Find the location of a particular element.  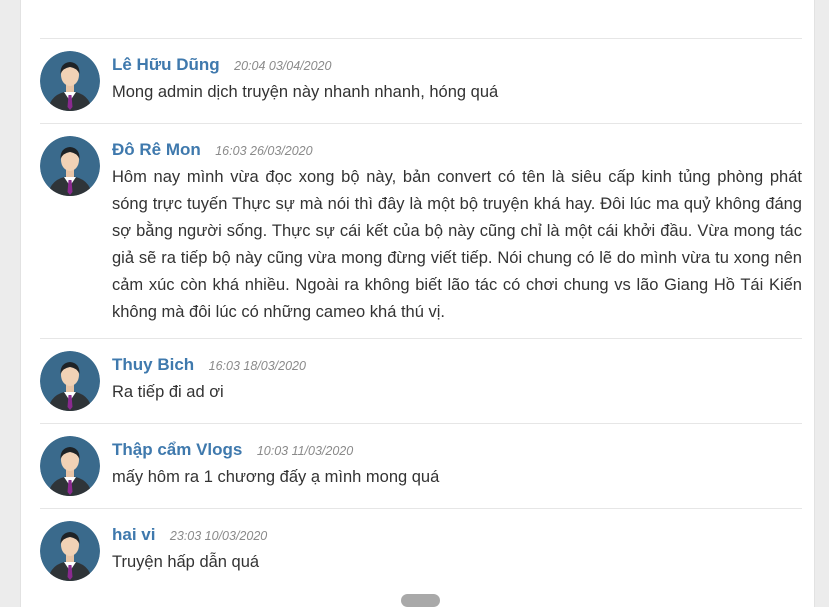

scroll-handle is located at coordinates (420, 600).